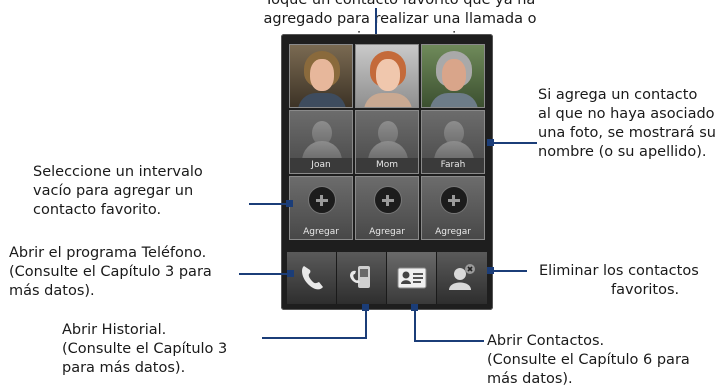 Image resolution: width=723 pixels, height=389 pixels. What do you see at coordinates (588, 360) in the screenshot?
I see `annotation-line: (Consulte el Capítulo 6 para` at bounding box center [588, 360].